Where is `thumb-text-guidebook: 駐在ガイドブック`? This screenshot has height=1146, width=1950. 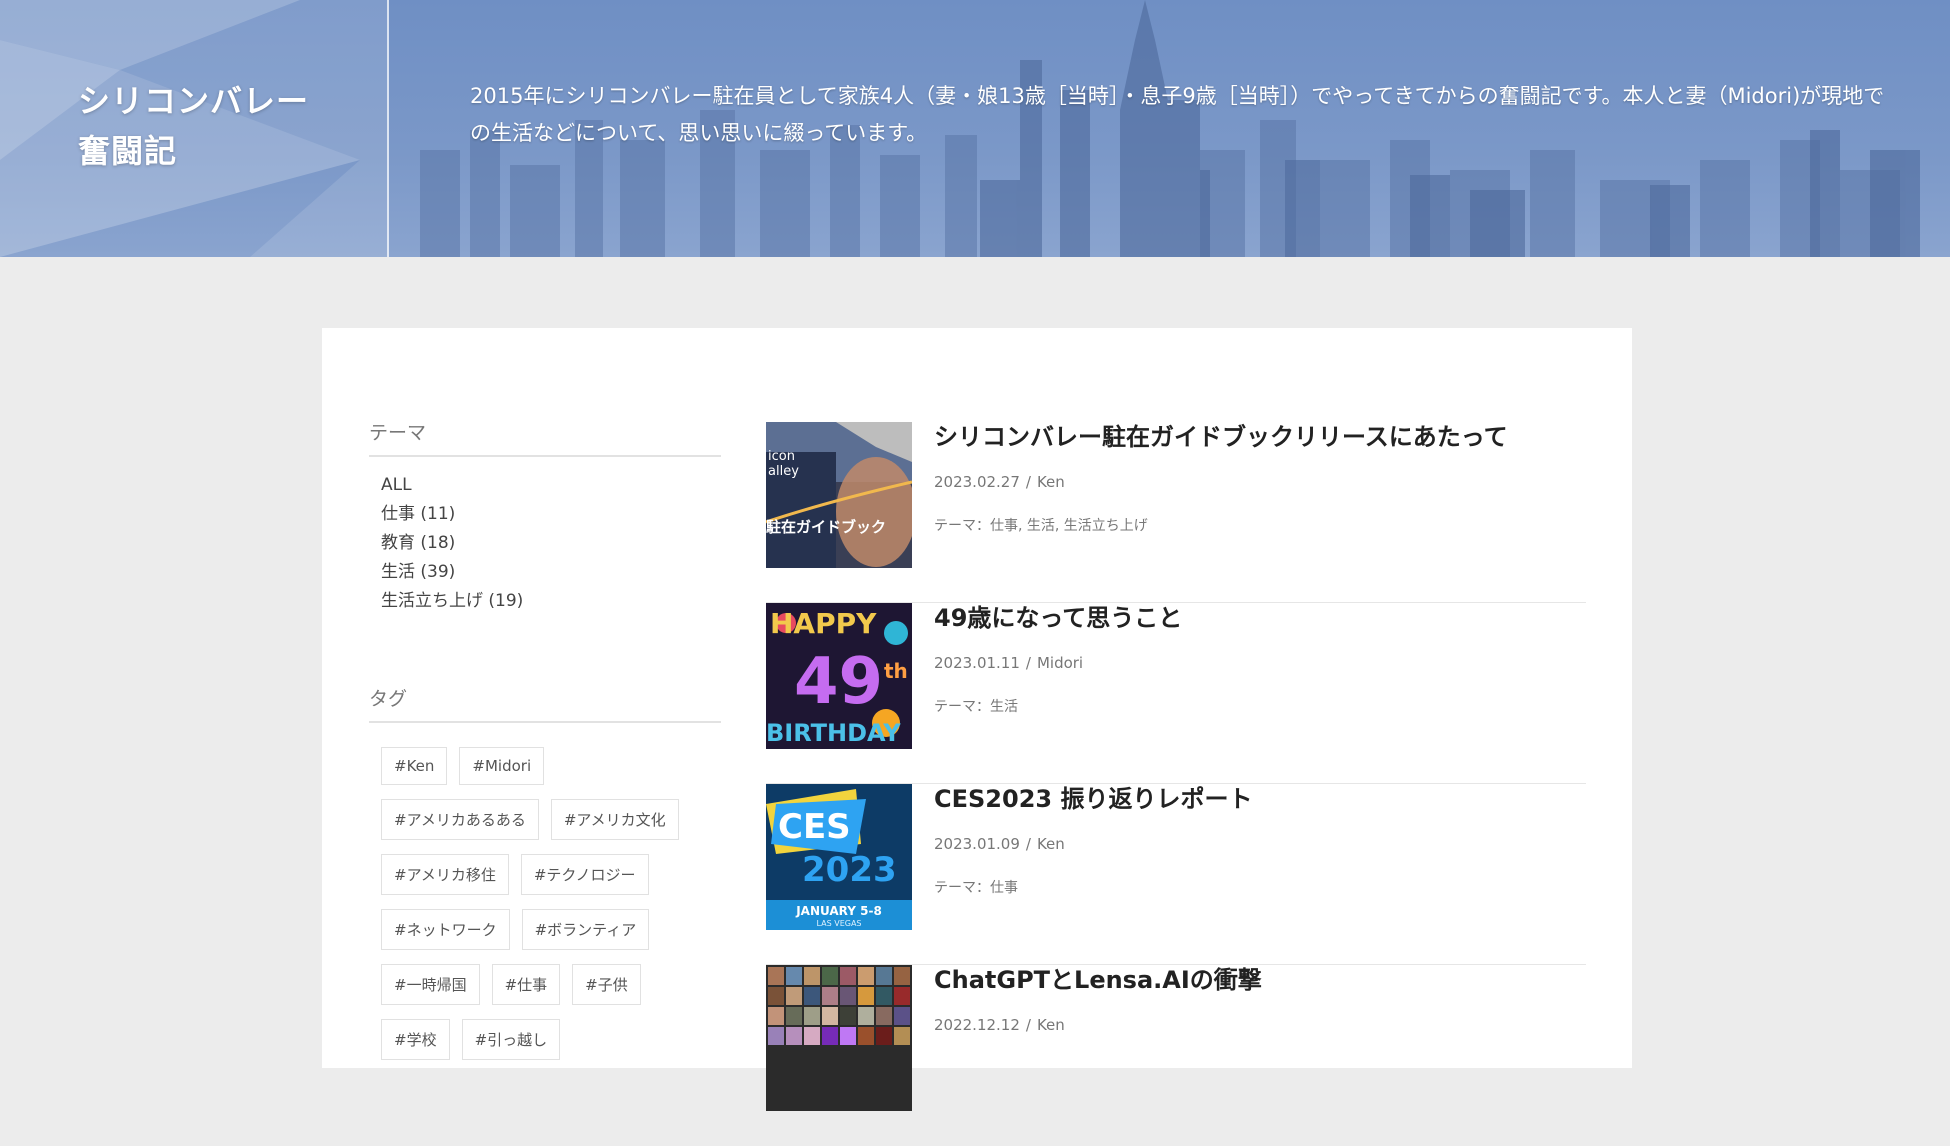
thumb-text-guidebook: 駐在ガイドブック is located at coordinates (826, 527).